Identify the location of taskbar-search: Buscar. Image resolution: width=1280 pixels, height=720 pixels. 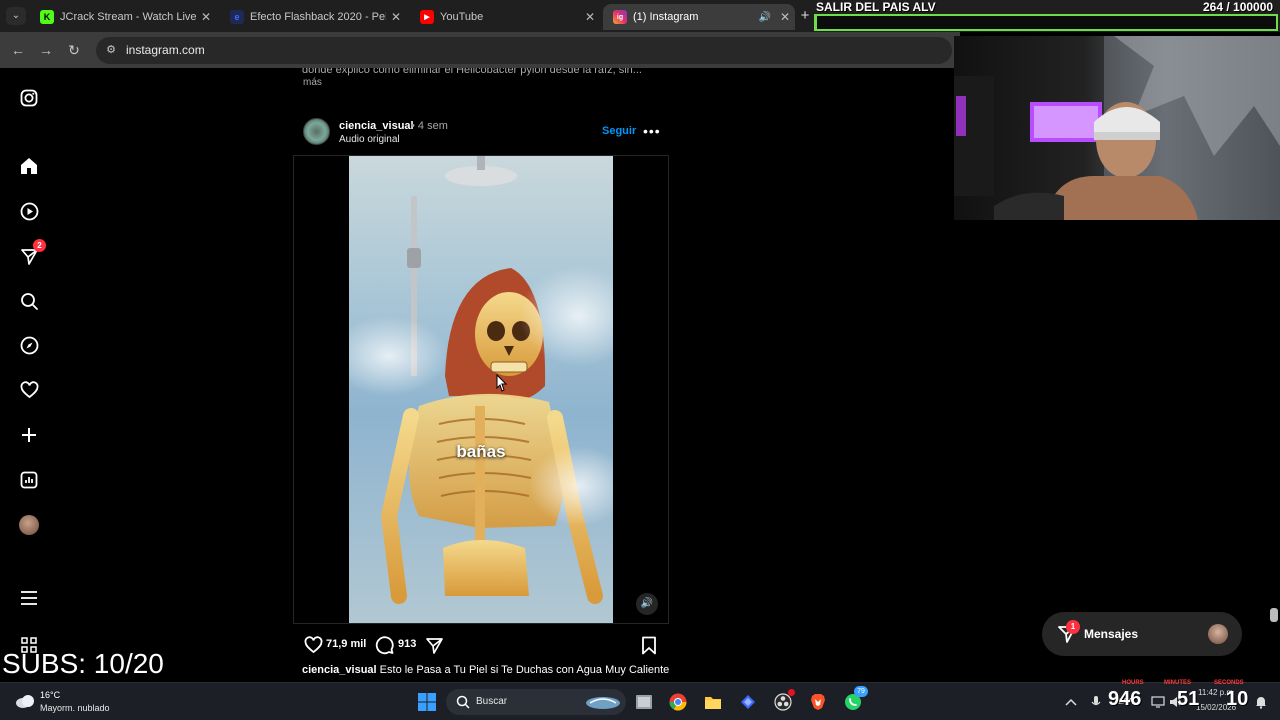
(536, 702).